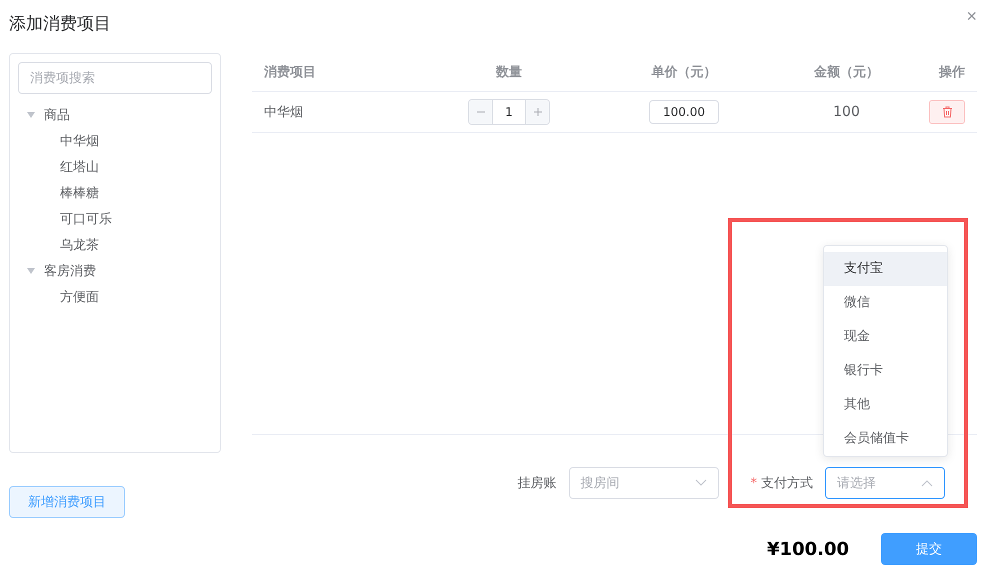  Describe the element at coordinates (79, 297) in the screenshot. I see `tree-item: 方便面` at that location.